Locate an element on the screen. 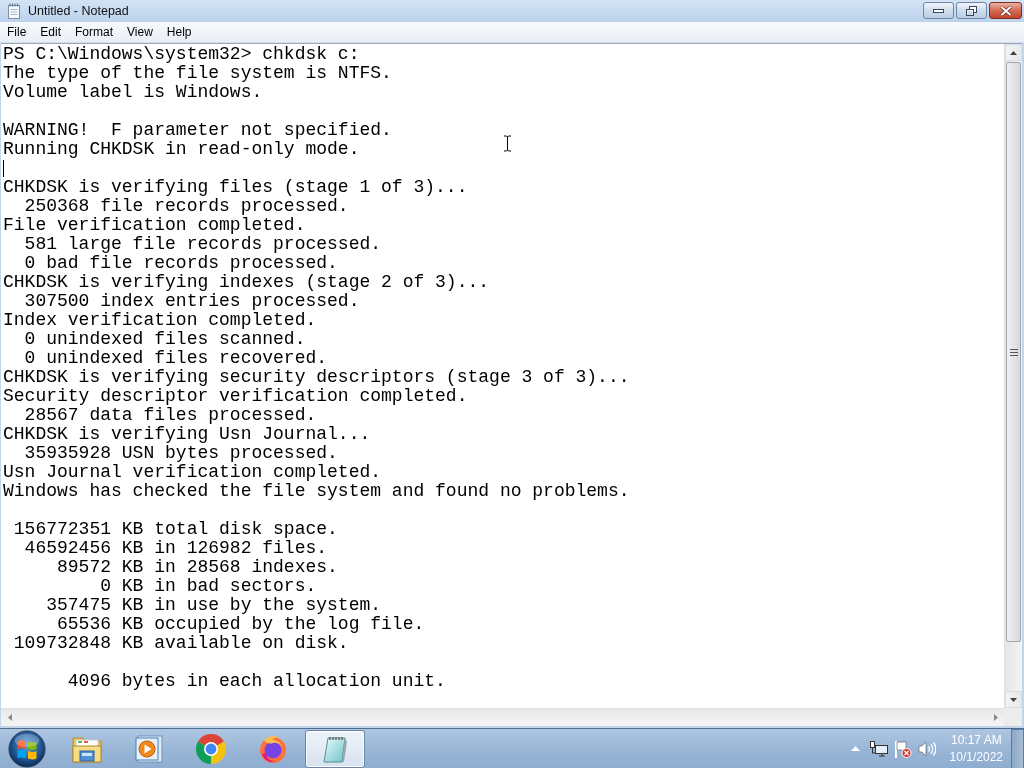 The image size is (1024, 768). restore-icon is located at coordinates (971, 10).